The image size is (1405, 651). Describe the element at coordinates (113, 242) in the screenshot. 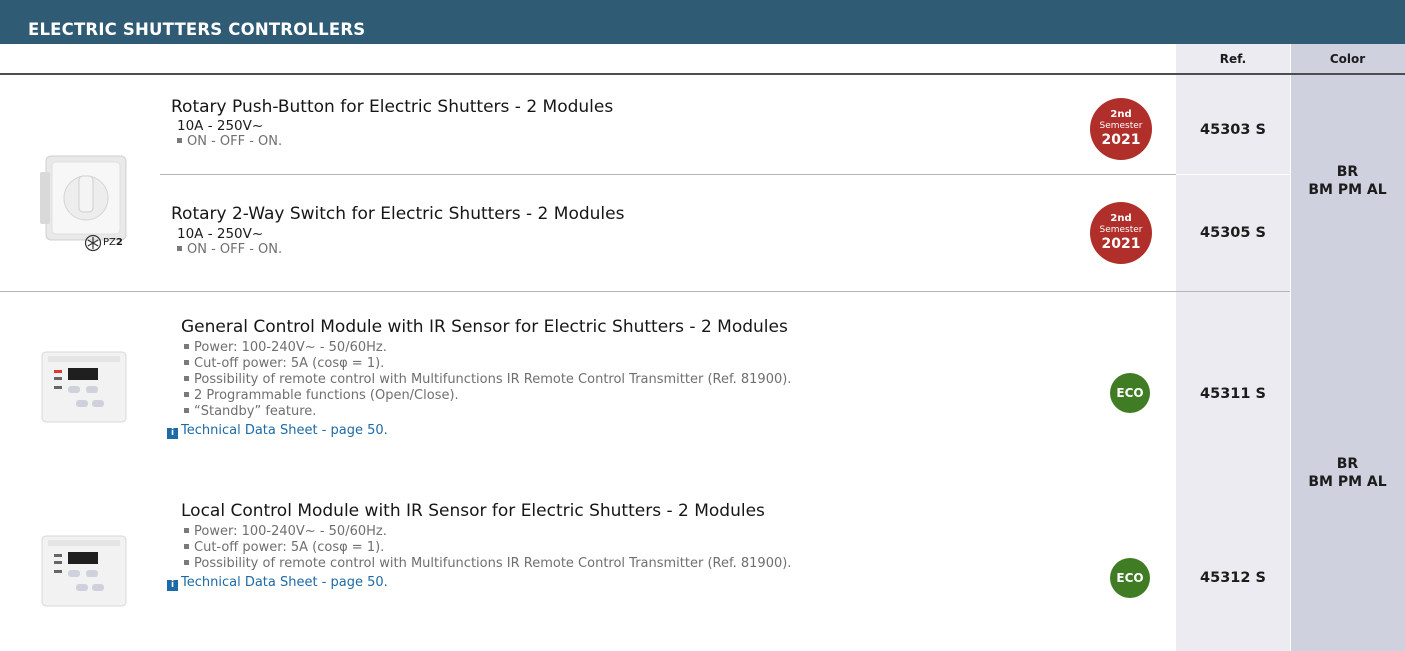

I see `screw-type-label: PZ2` at that location.